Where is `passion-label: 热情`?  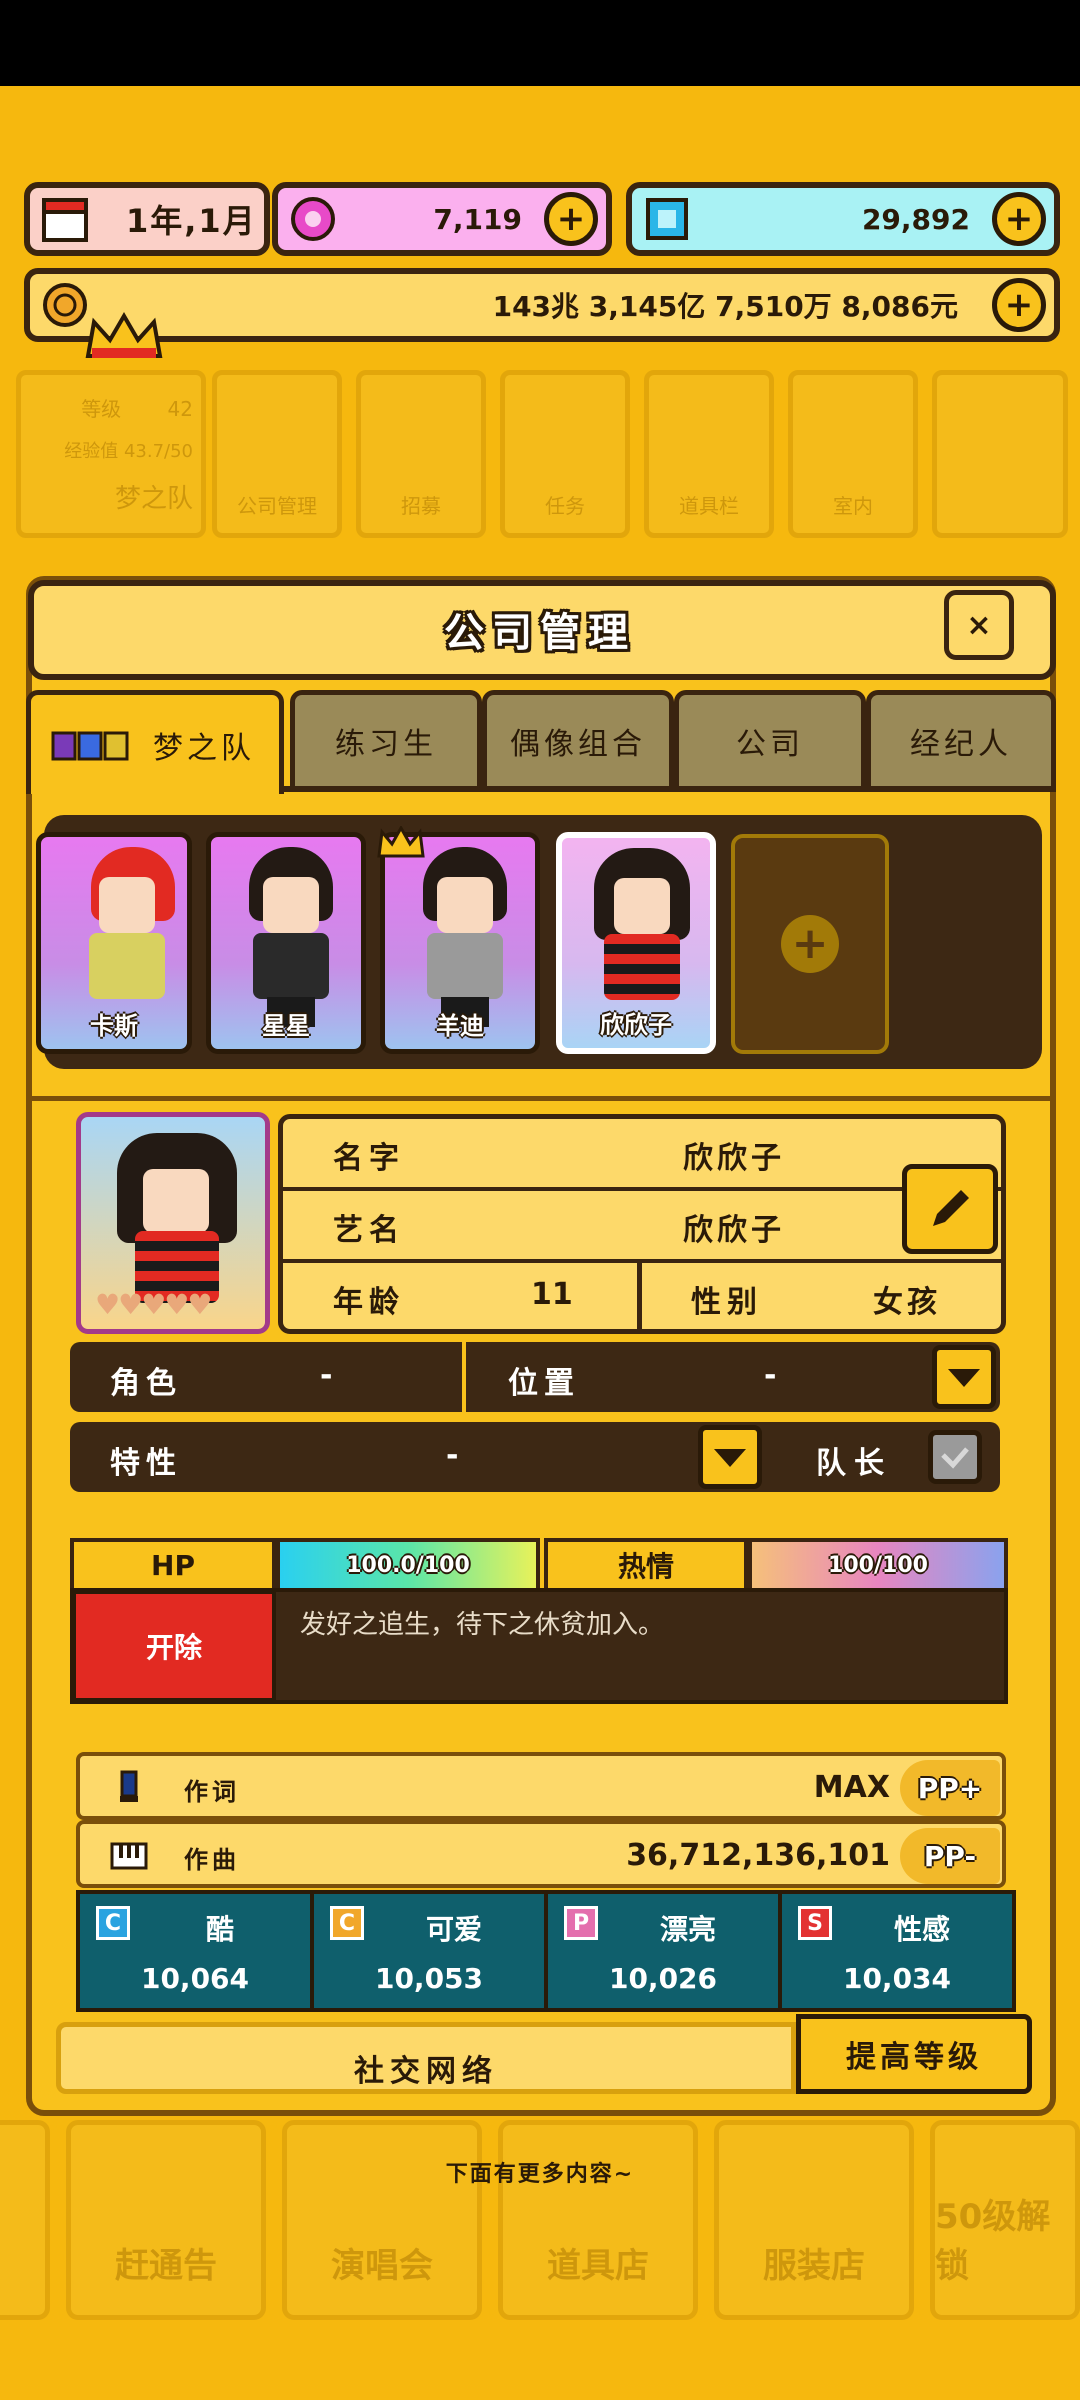 passion-label: 热情 is located at coordinates (646, 1565).